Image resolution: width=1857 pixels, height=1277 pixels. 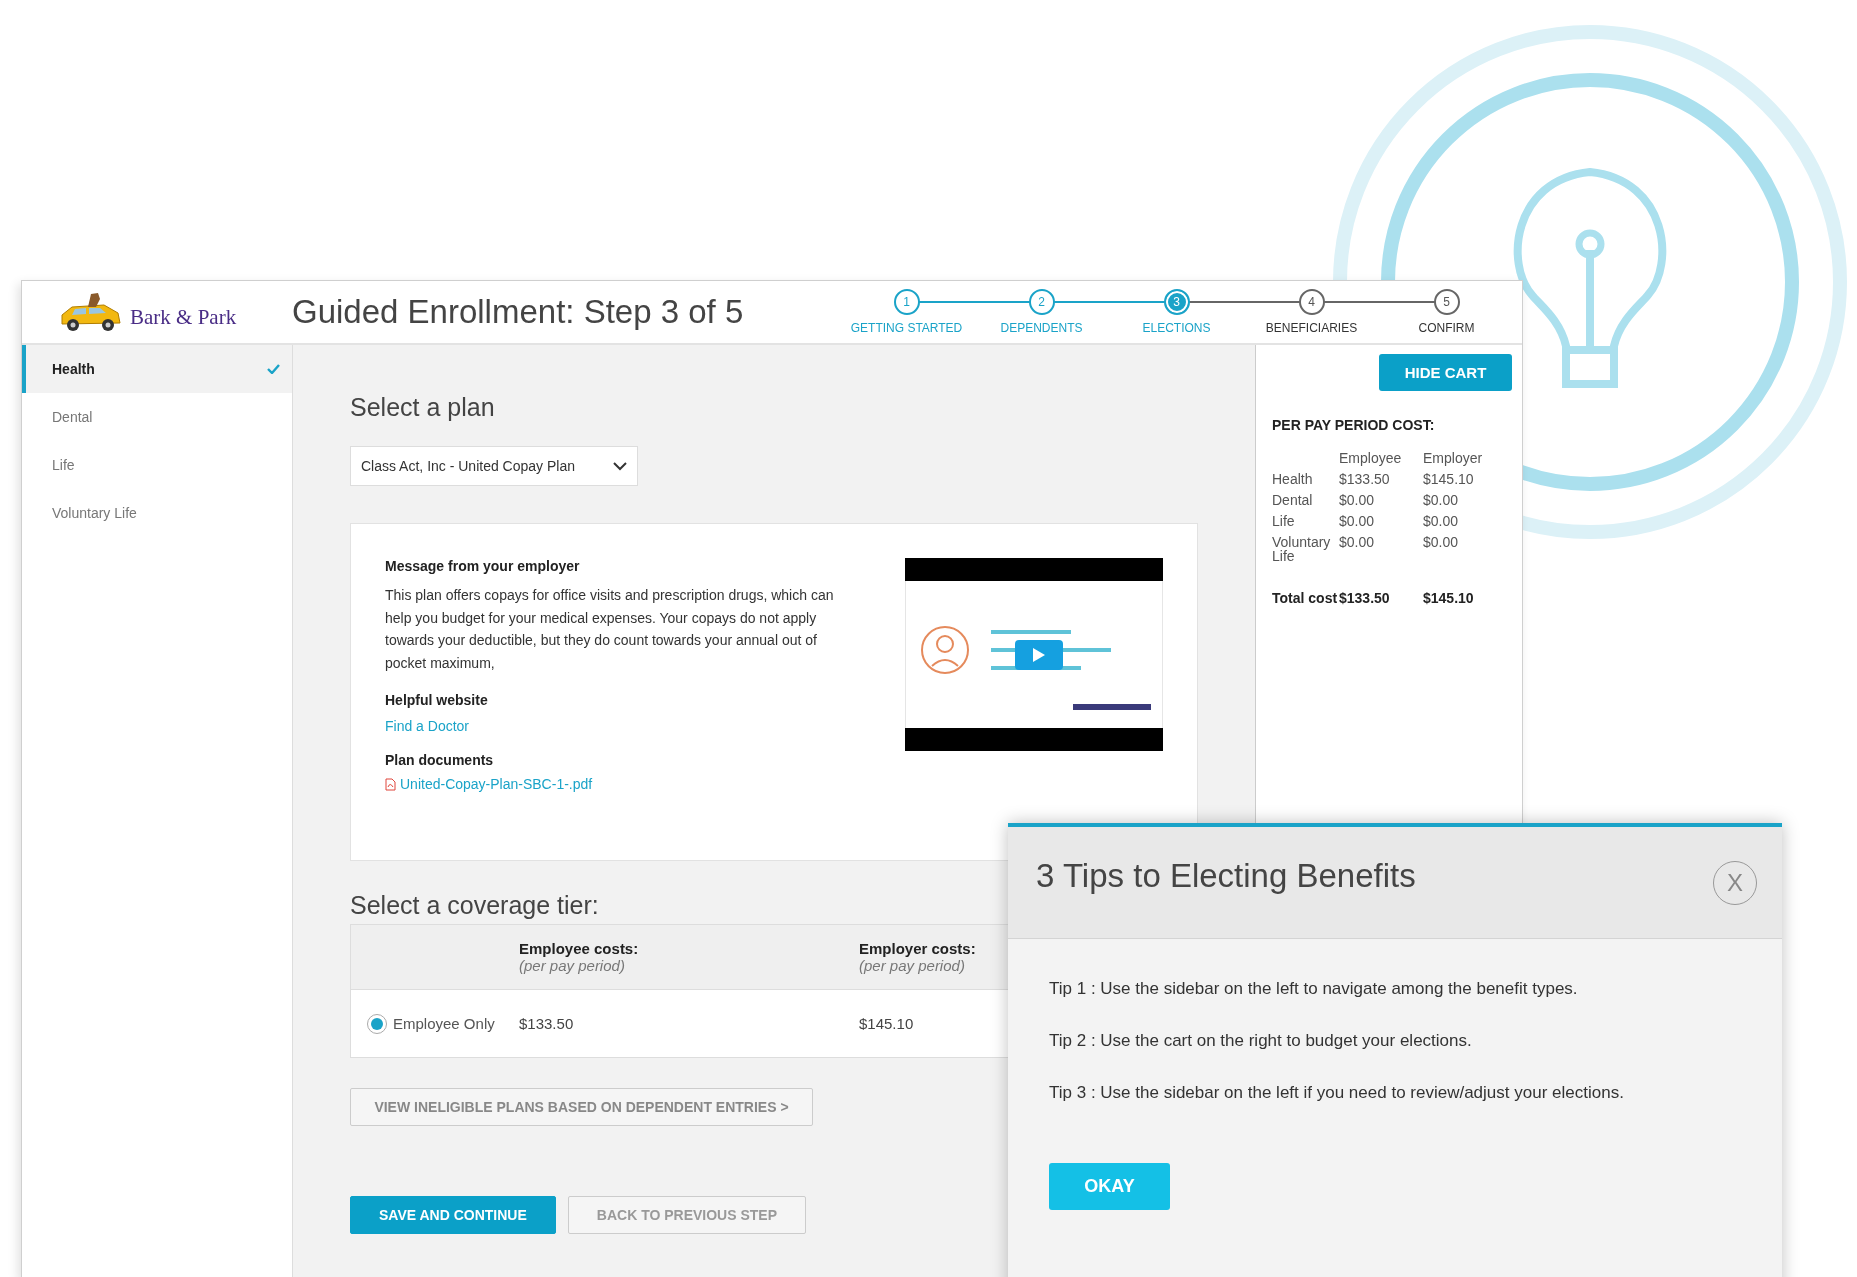 What do you see at coordinates (1261, 1041) in the screenshot?
I see `tip-text: Tip 2 : Use the cart on the right to budget your elections.` at bounding box center [1261, 1041].